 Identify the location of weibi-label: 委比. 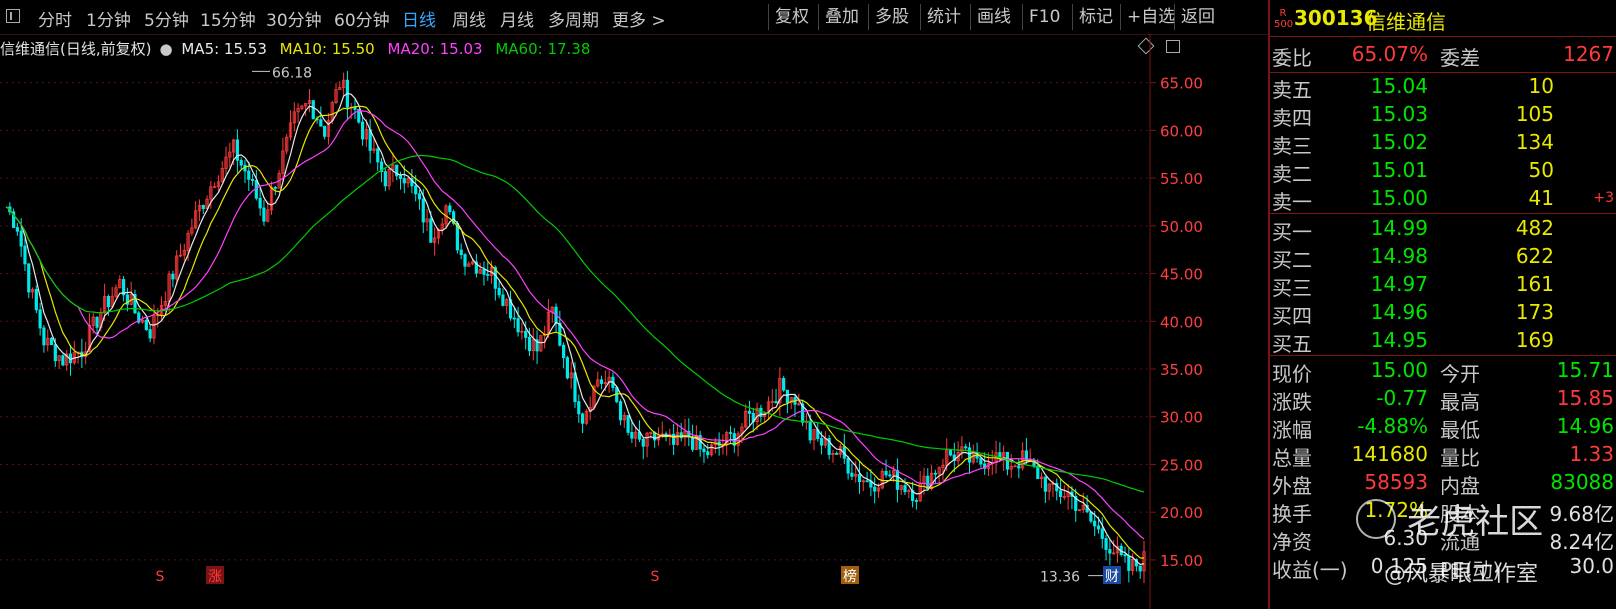
(1292, 58).